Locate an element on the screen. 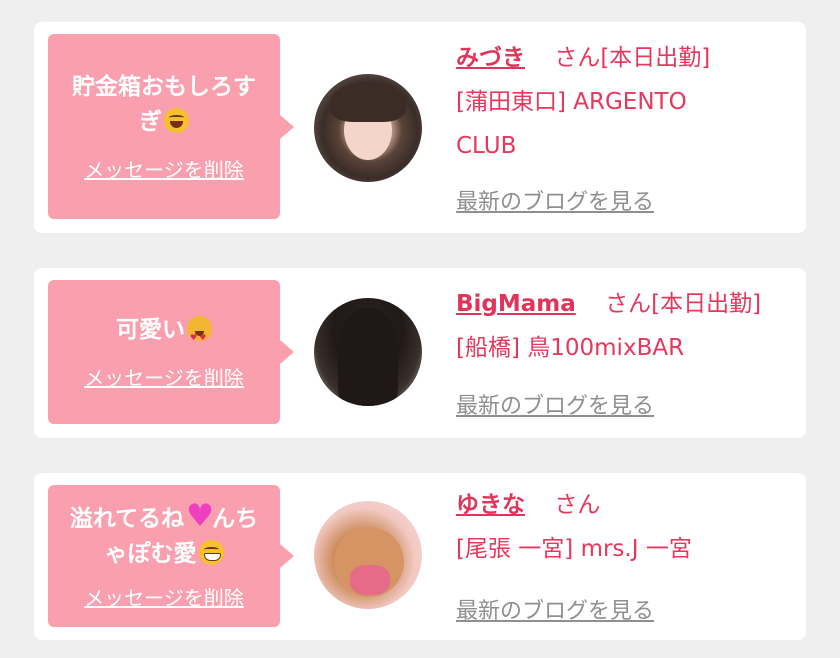 The width and height of the screenshot is (840, 658). cast-name-link: ゆきな is located at coordinates (490, 505).